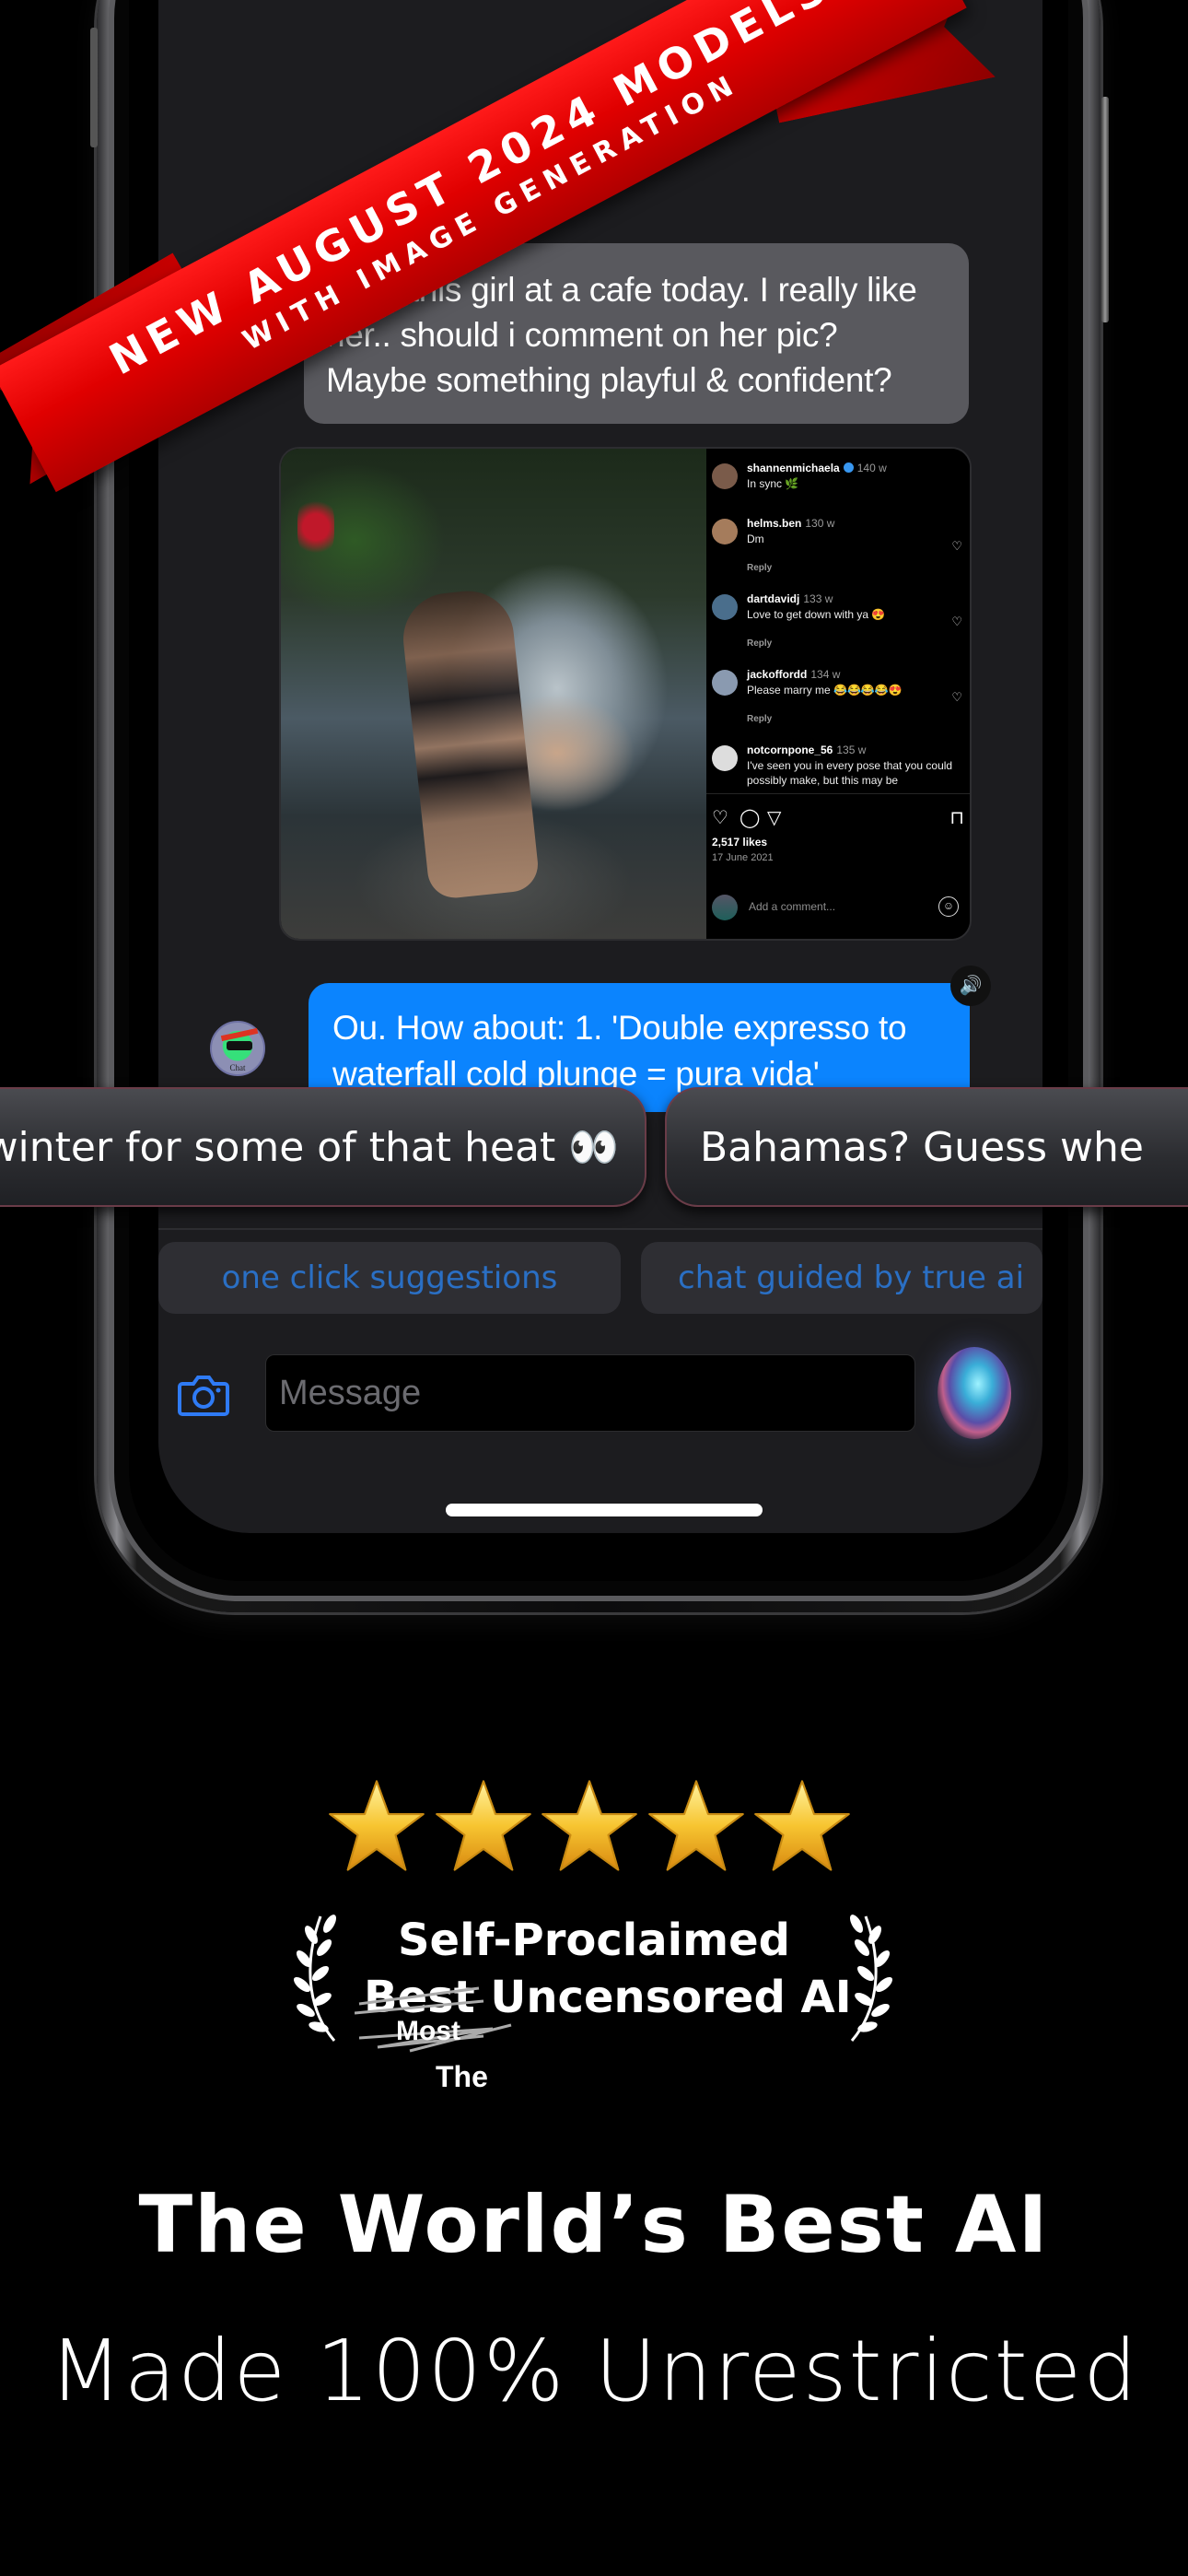  Describe the element at coordinates (773, 484) in the screenshot. I see `comment-text: In sync 🌿` at that location.